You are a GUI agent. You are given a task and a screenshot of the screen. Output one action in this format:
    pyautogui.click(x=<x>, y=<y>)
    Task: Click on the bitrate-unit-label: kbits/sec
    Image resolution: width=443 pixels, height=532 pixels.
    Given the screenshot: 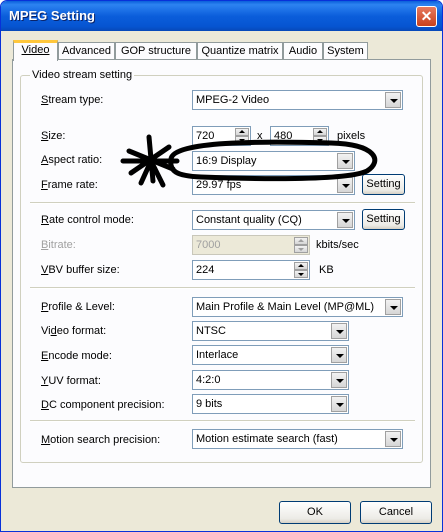 What is the action you would take?
    pyautogui.click(x=337, y=245)
    